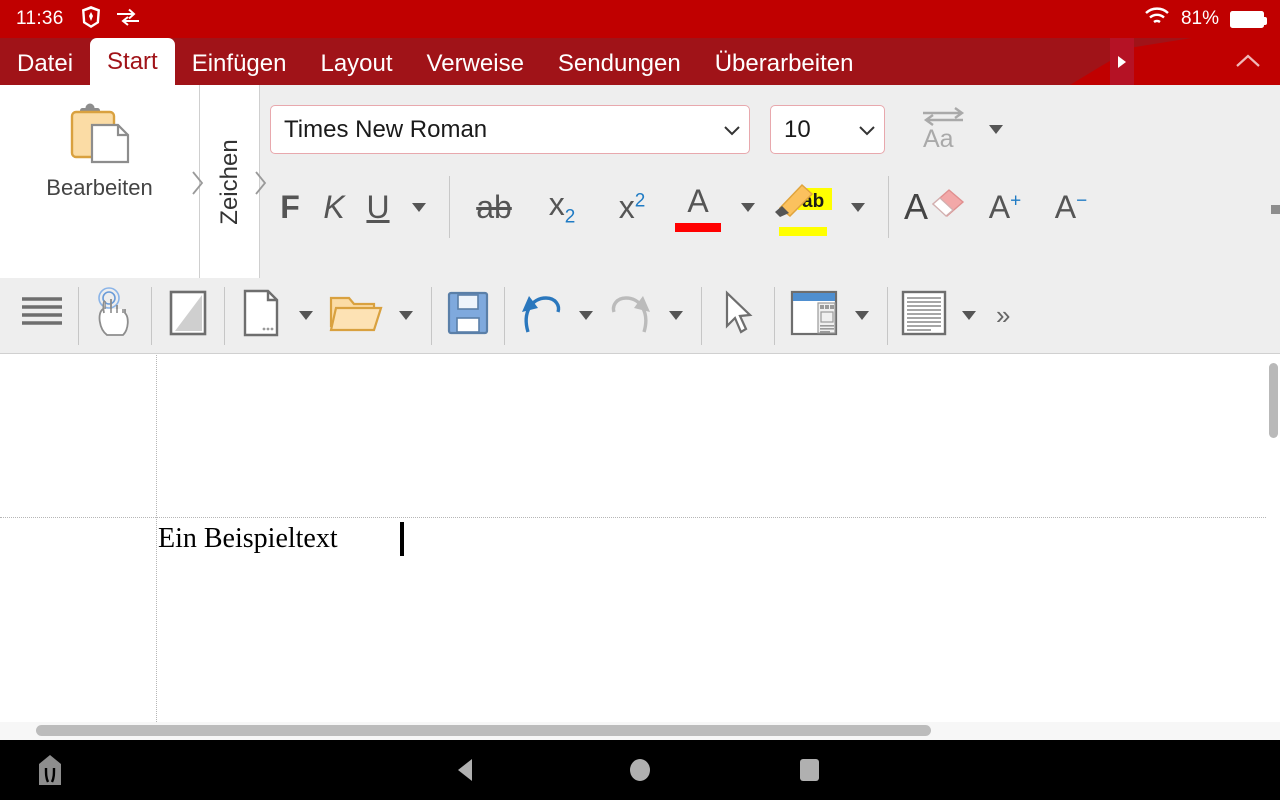  I want to click on zeichen-group-label: Zeichen, so click(229, 181).